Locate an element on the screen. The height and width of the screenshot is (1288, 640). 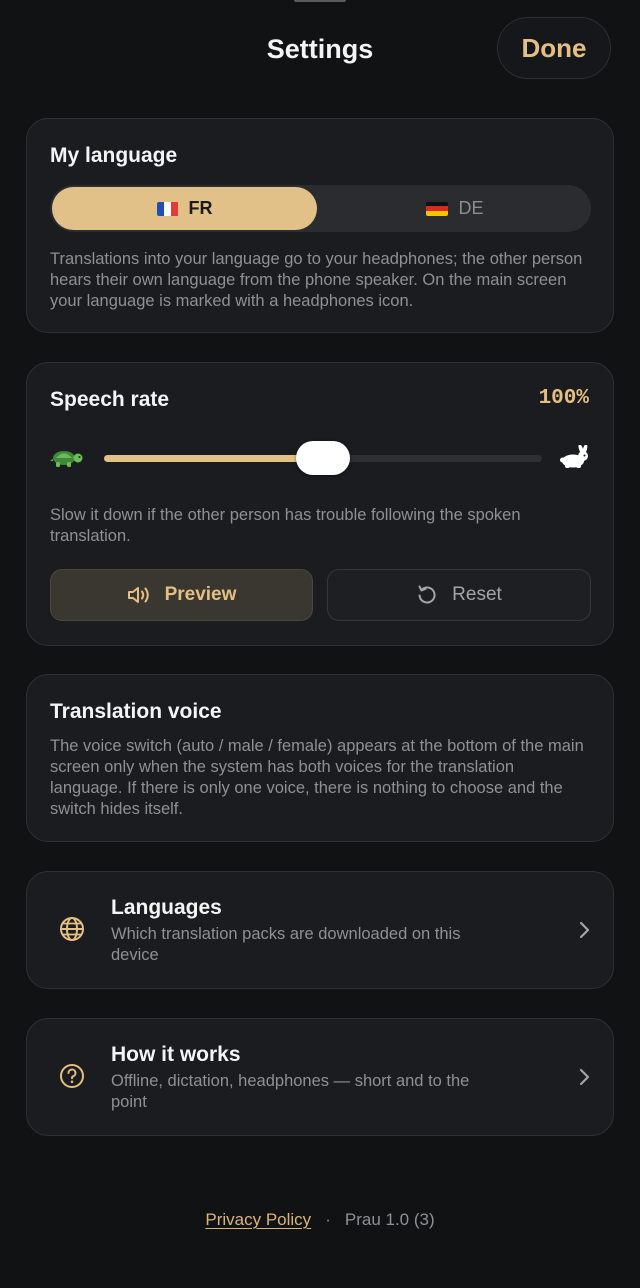
done-button: Done is located at coordinates (554, 48).